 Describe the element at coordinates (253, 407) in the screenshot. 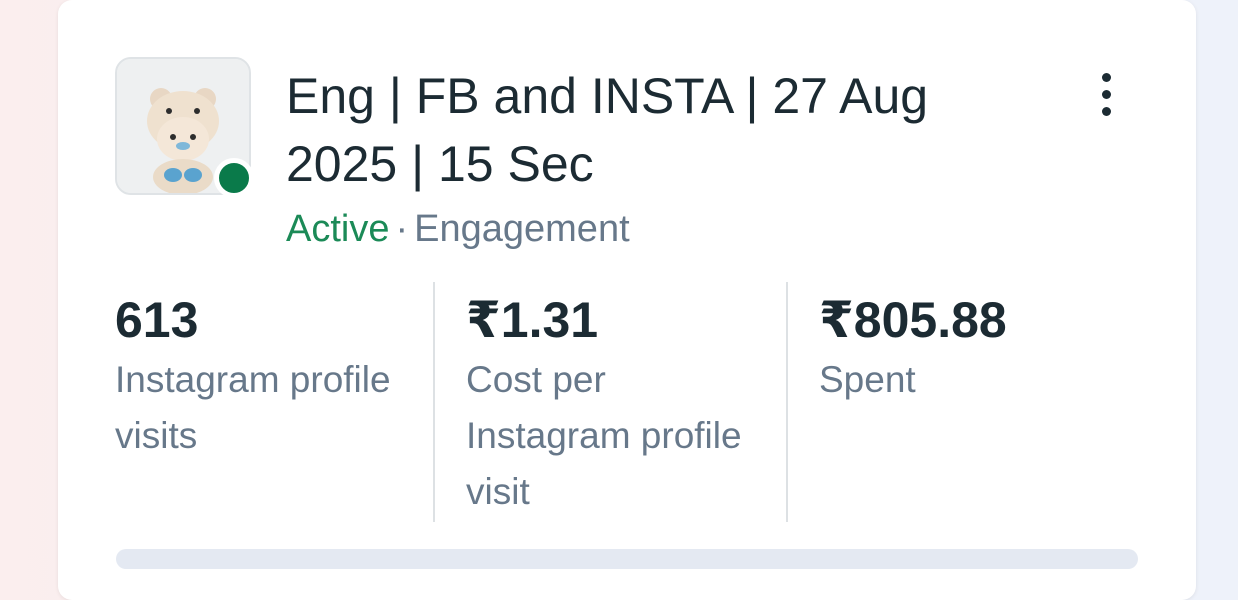

I see `metric-label: Instagram profile visits` at that location.